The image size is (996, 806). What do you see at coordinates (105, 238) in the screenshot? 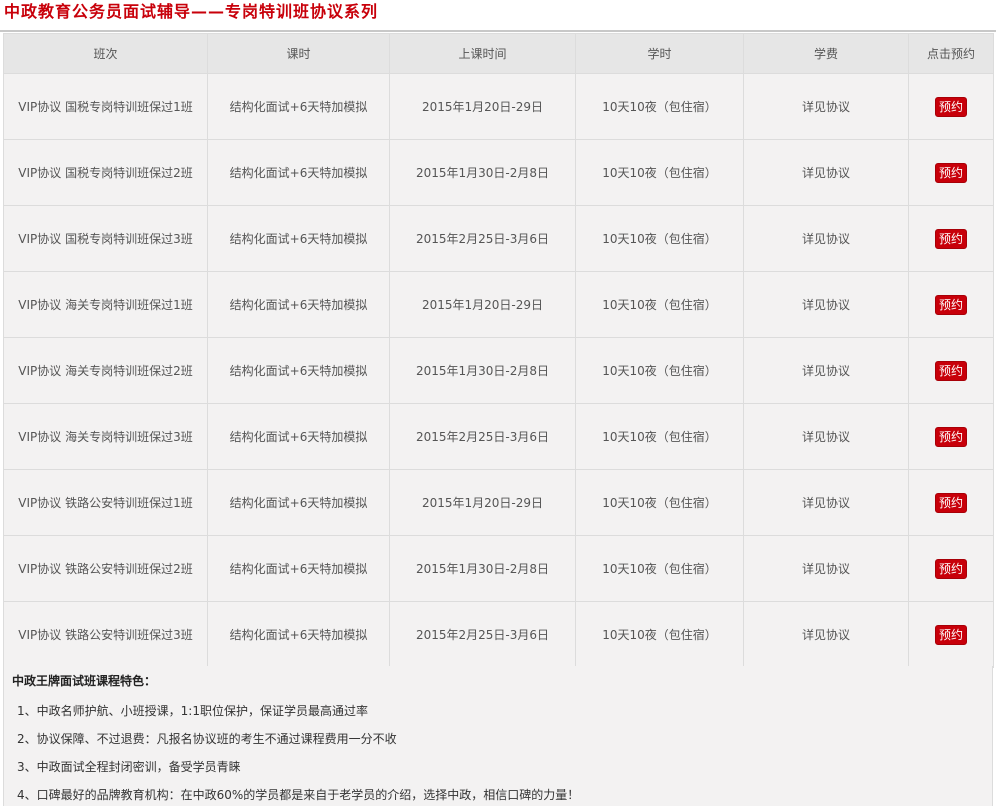
I see `cell-class: VIP协议 国税专岗特训班保过3班` at bounding box center [105, 238].